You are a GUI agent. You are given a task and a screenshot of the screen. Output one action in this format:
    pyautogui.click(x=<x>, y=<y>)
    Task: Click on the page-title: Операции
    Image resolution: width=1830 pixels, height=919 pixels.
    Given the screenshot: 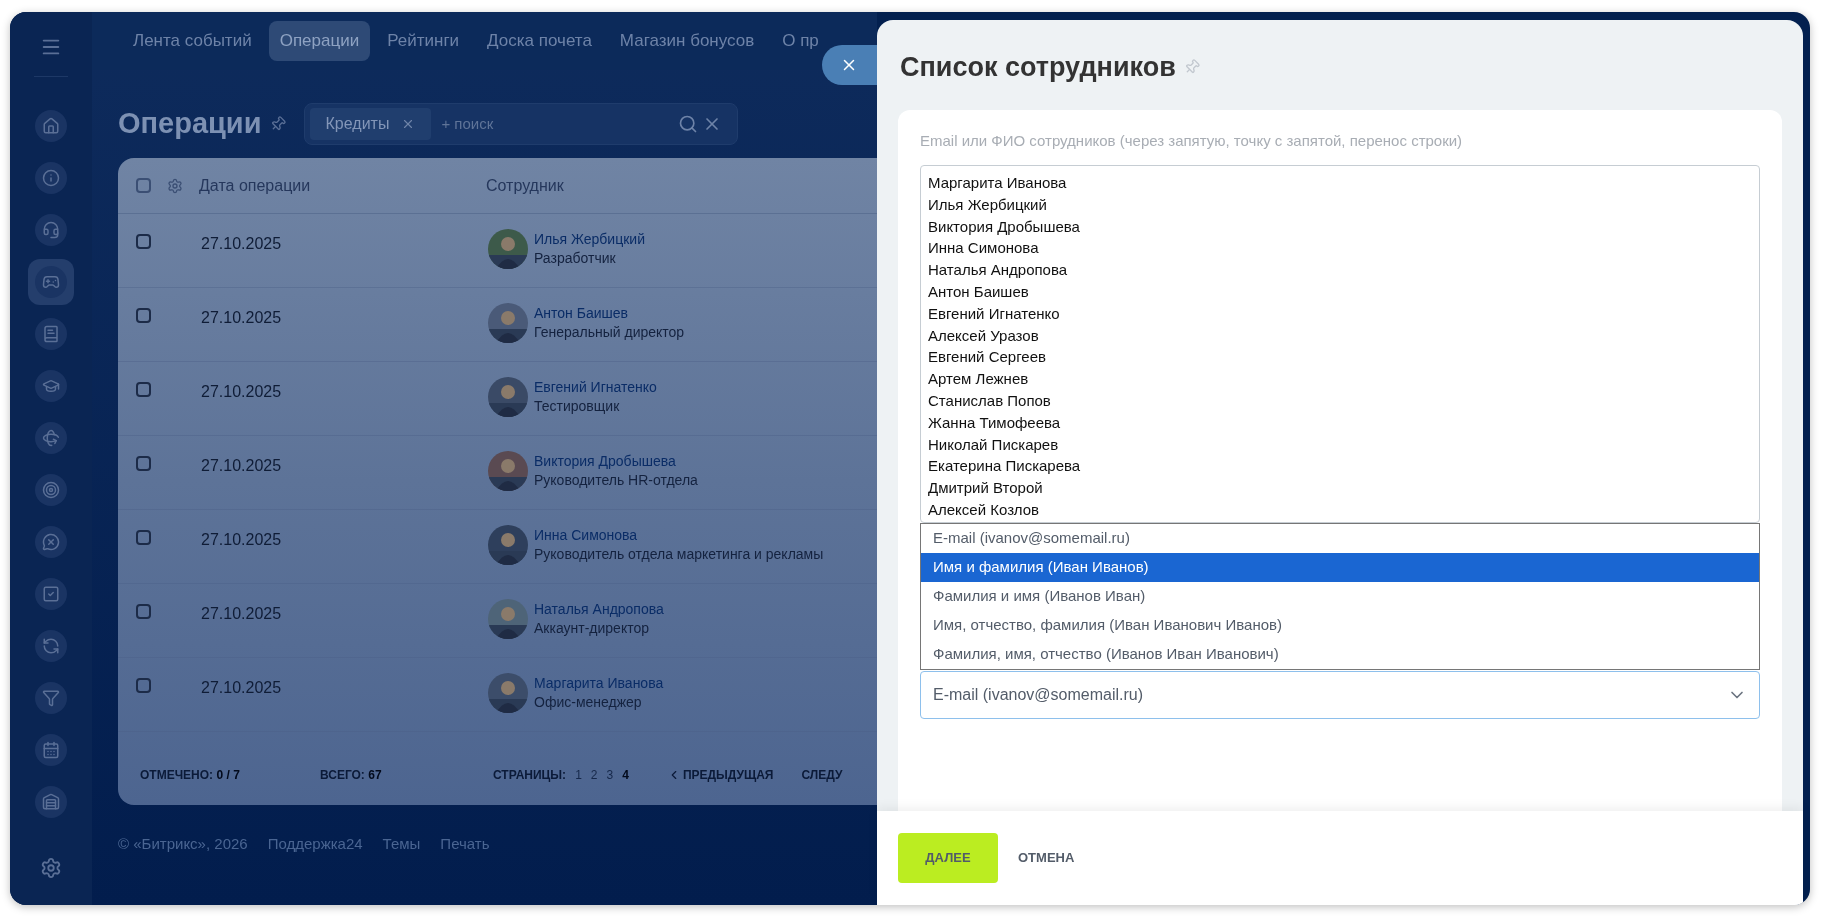 What is the action you would take?
    pyautogui.click(x=190, y=124)
    